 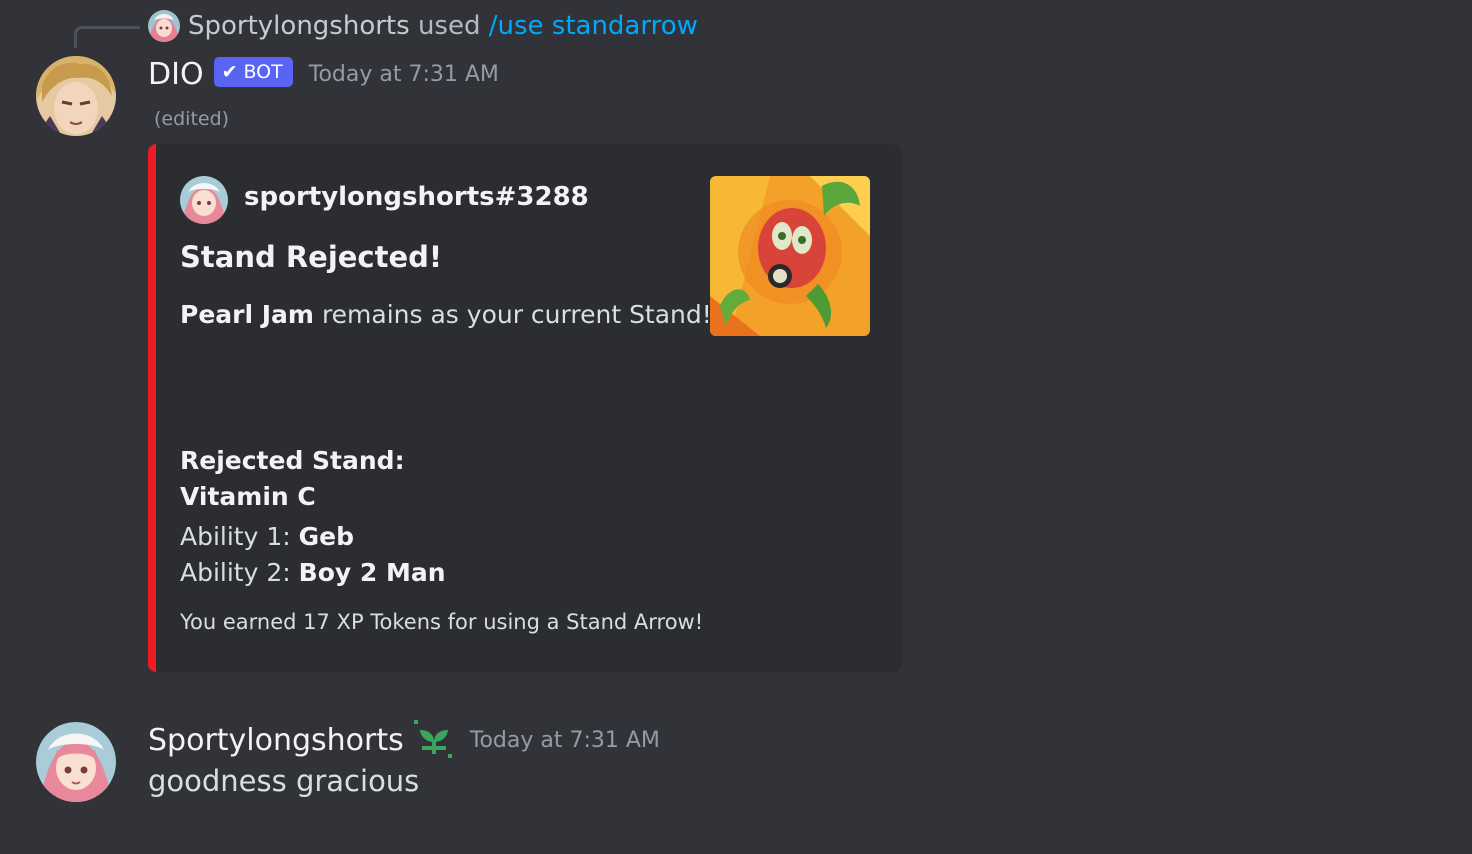 What do you see at coordinates (248, 496) in the screenshot?
I see `rejected-stand-name: Vitamin C` at bounding box center [248, 496].